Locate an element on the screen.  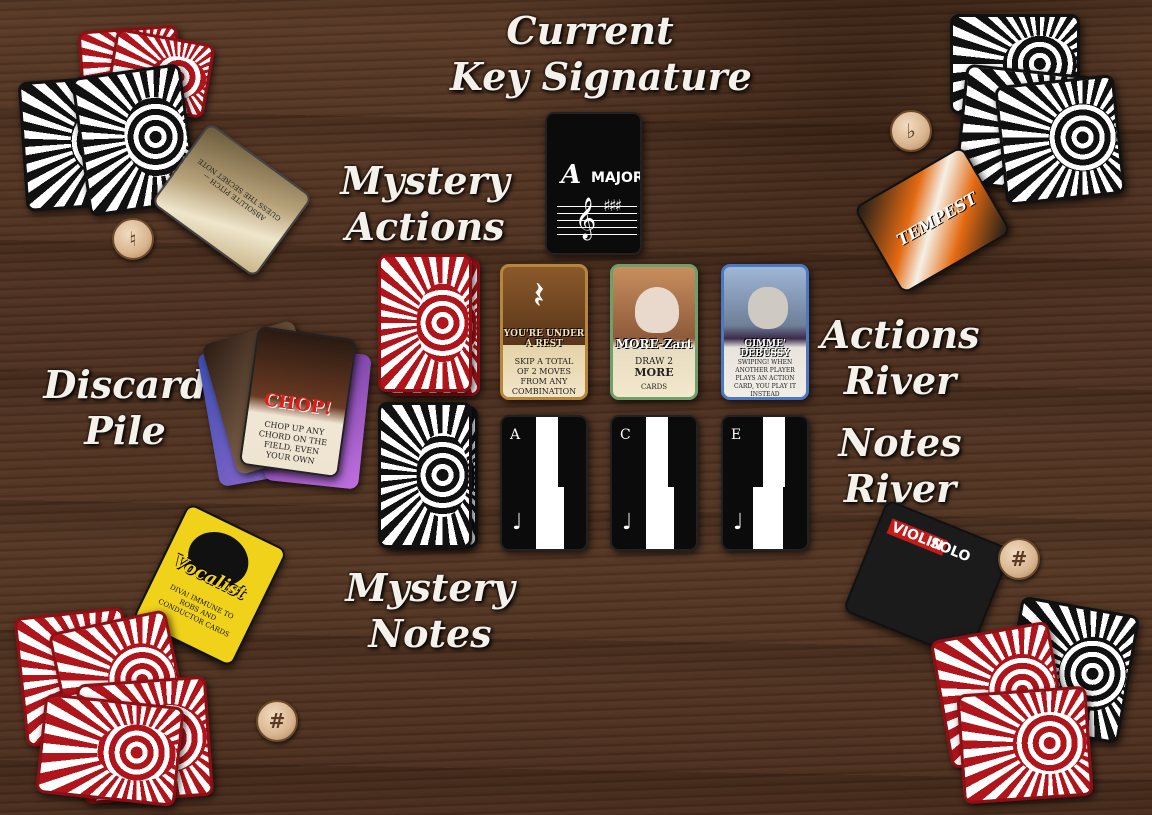
label-mystery-notes: Mystery Notes is located at coordinates (430, 610).